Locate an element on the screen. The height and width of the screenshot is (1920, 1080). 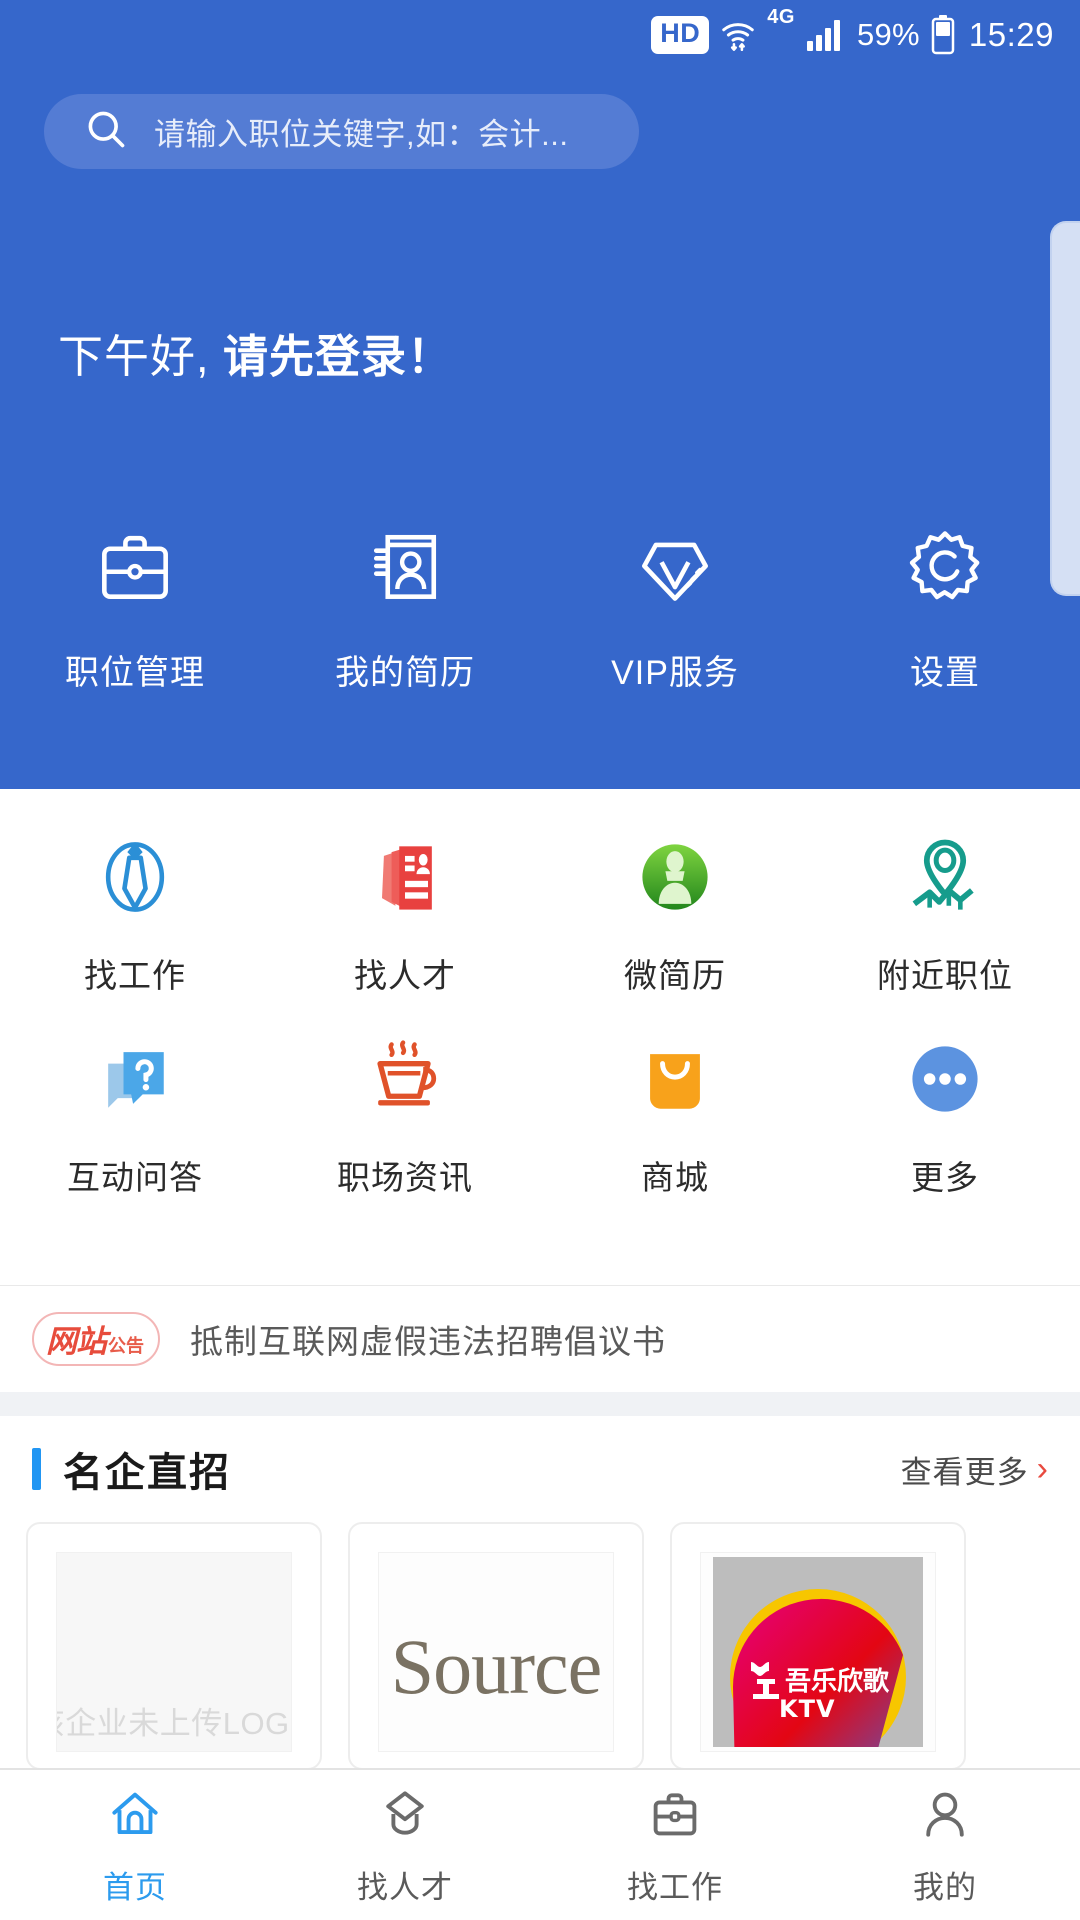
id-card-icon is located at coordinates (405, 568).